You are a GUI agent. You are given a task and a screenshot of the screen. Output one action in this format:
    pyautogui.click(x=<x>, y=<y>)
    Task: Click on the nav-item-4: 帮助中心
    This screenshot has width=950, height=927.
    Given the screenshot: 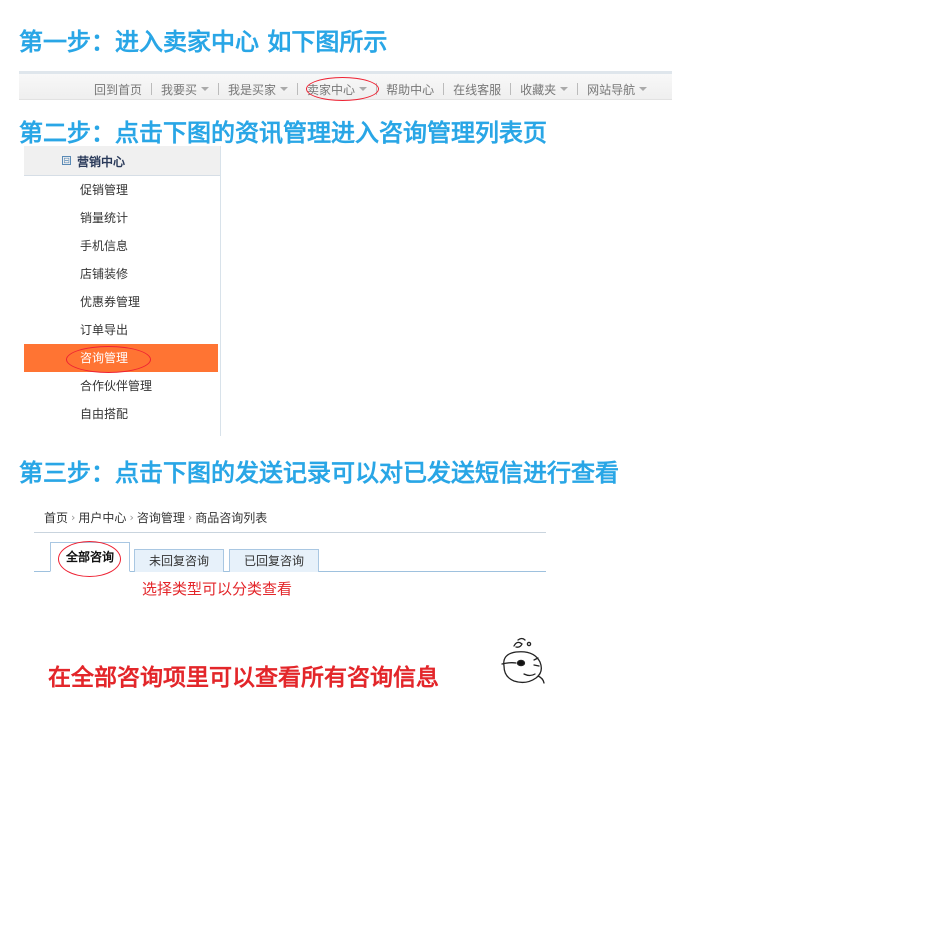 What is the action you would take?
    pyautogui.click(x=410, y=89)
    